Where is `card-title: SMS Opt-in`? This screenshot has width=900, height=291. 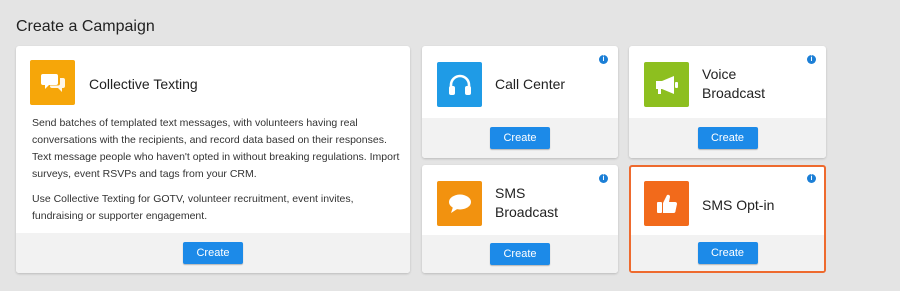 card-title: SMS Opt-in is located at coordinates (738, 205).